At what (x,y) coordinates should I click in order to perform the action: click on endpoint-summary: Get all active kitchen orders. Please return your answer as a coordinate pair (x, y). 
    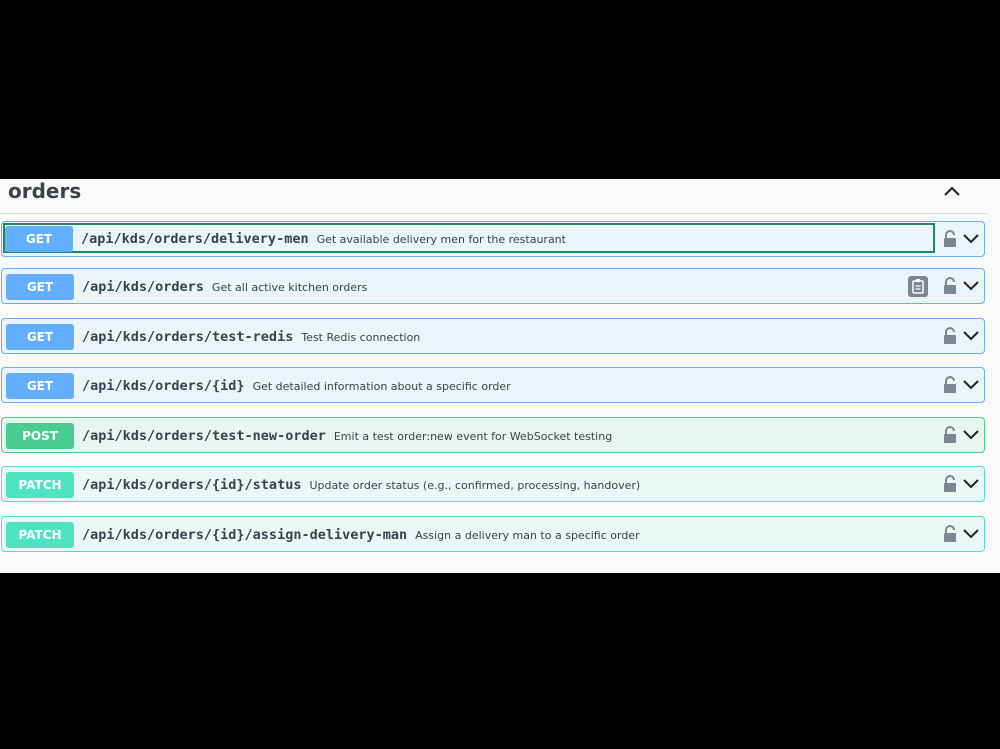
    Looking at the image, I should click on (289, 287).